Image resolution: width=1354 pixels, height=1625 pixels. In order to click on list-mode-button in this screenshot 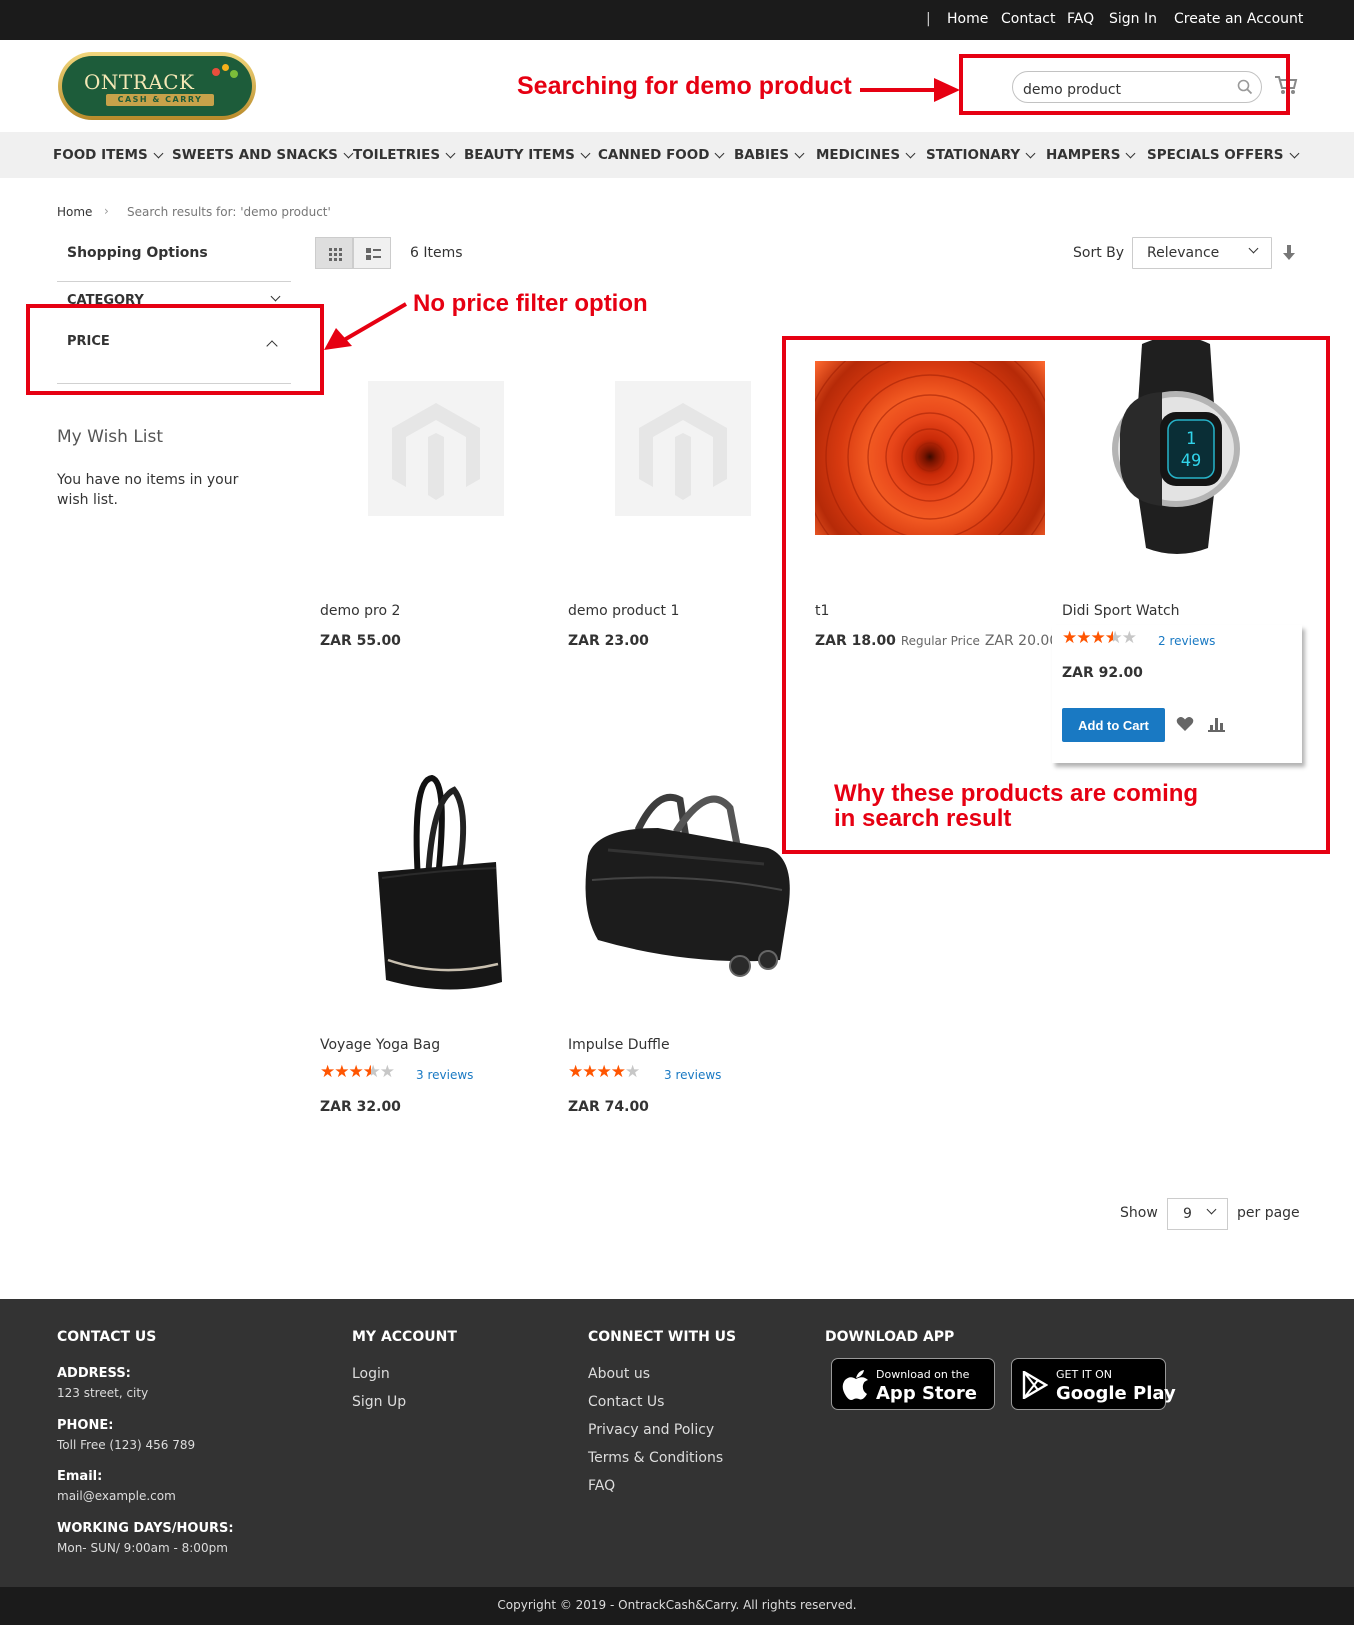, I will do `click(372, 253)`.